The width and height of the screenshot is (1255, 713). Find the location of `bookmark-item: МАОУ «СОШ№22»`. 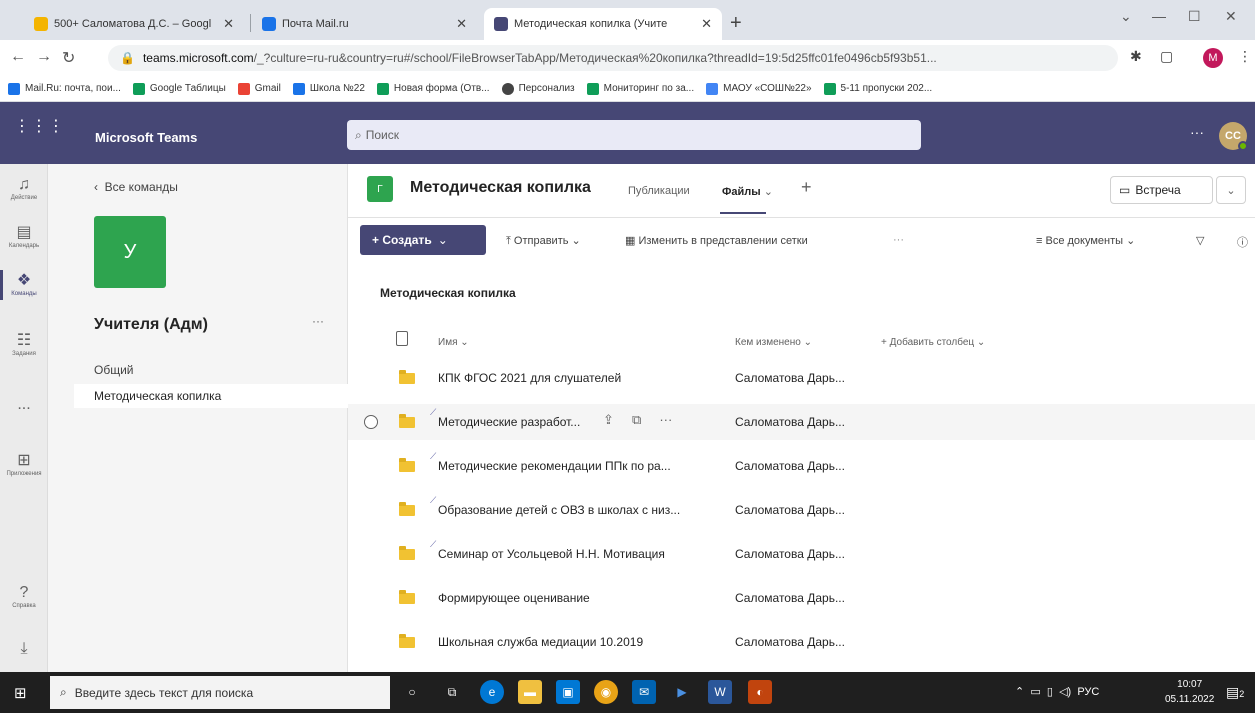

bookmark-item: МАОУ «СОШ№22» is located at coordinates (759, 88).